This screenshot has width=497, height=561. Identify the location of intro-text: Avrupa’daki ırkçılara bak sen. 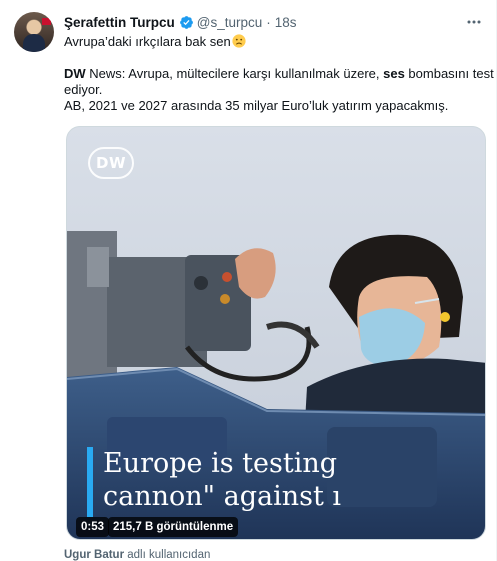
(147, 41).